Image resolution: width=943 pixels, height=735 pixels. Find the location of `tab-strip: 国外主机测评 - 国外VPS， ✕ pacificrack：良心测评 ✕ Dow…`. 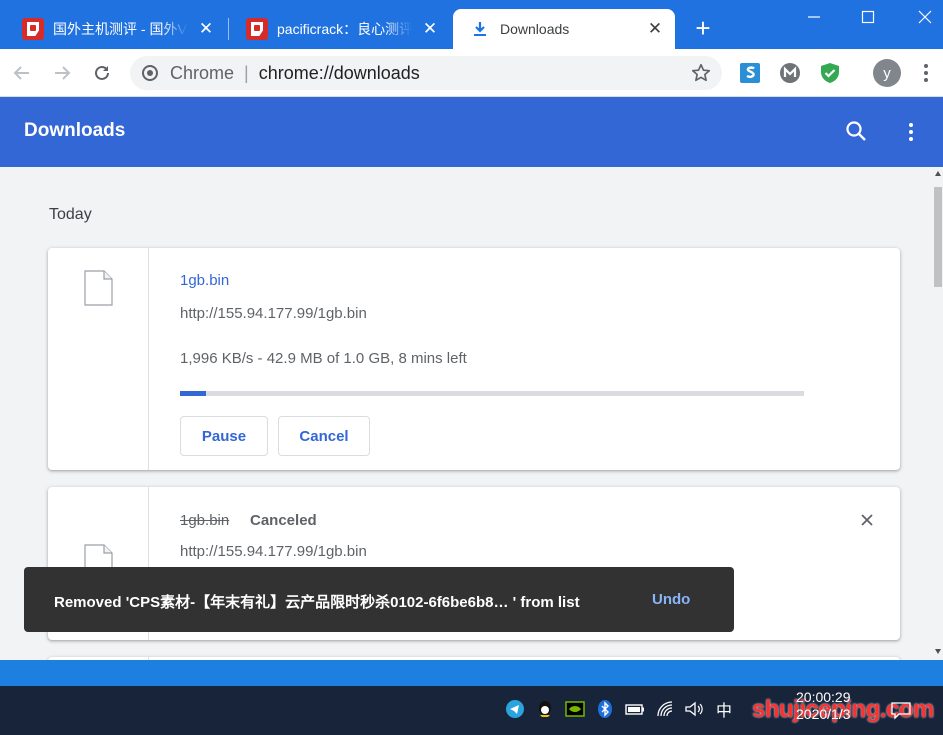

tab-strip: 国外主机测评 - 国外VPS， ✕ pacificrack：良心测评 ✕ Dow… is located at coordinates (471, 24).